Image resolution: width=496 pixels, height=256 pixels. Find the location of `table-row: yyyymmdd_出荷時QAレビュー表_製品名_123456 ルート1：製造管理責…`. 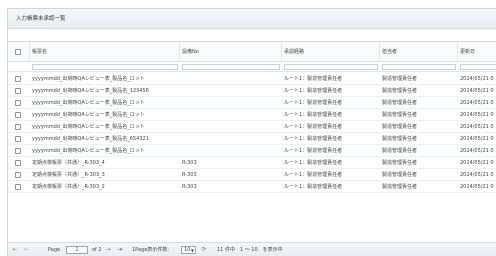

table-row: yyyymmdd_出荷時QAレビュー表_製品名_123456 ルート1：製造管理責… is located at coordinates (252, 91).